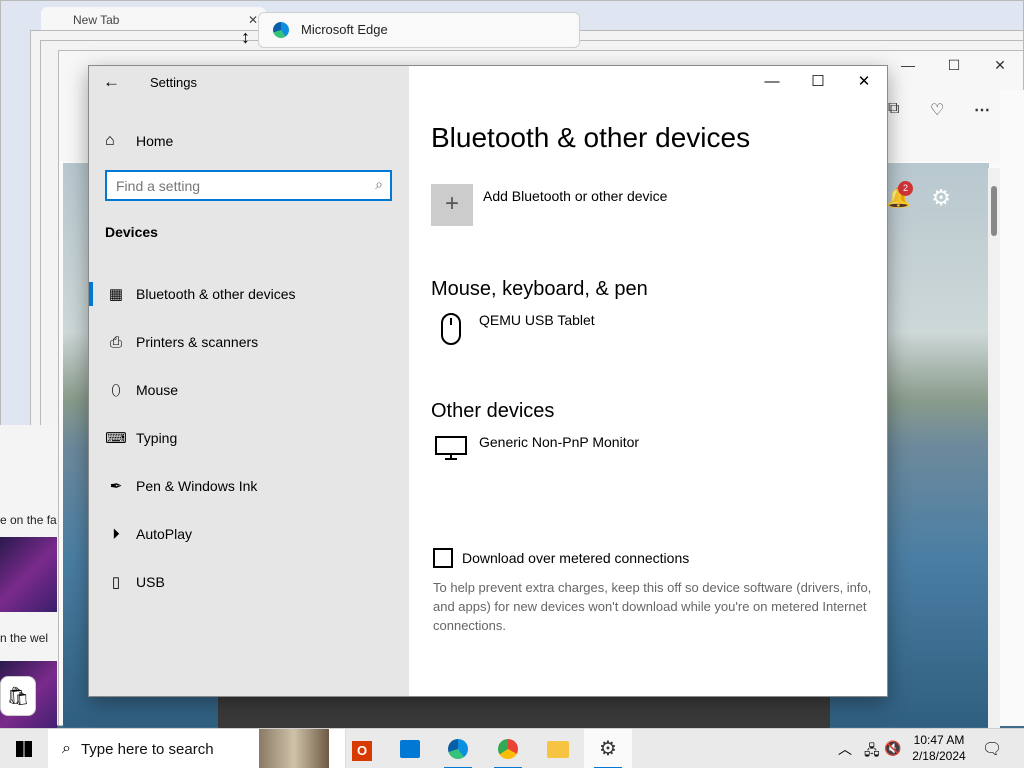 The image size is (1024, 768). What do you see at coordinates (892, 748) in the screenshot?
I see `volume-muted-icon: 🔇` at bounding box center [892, 748].